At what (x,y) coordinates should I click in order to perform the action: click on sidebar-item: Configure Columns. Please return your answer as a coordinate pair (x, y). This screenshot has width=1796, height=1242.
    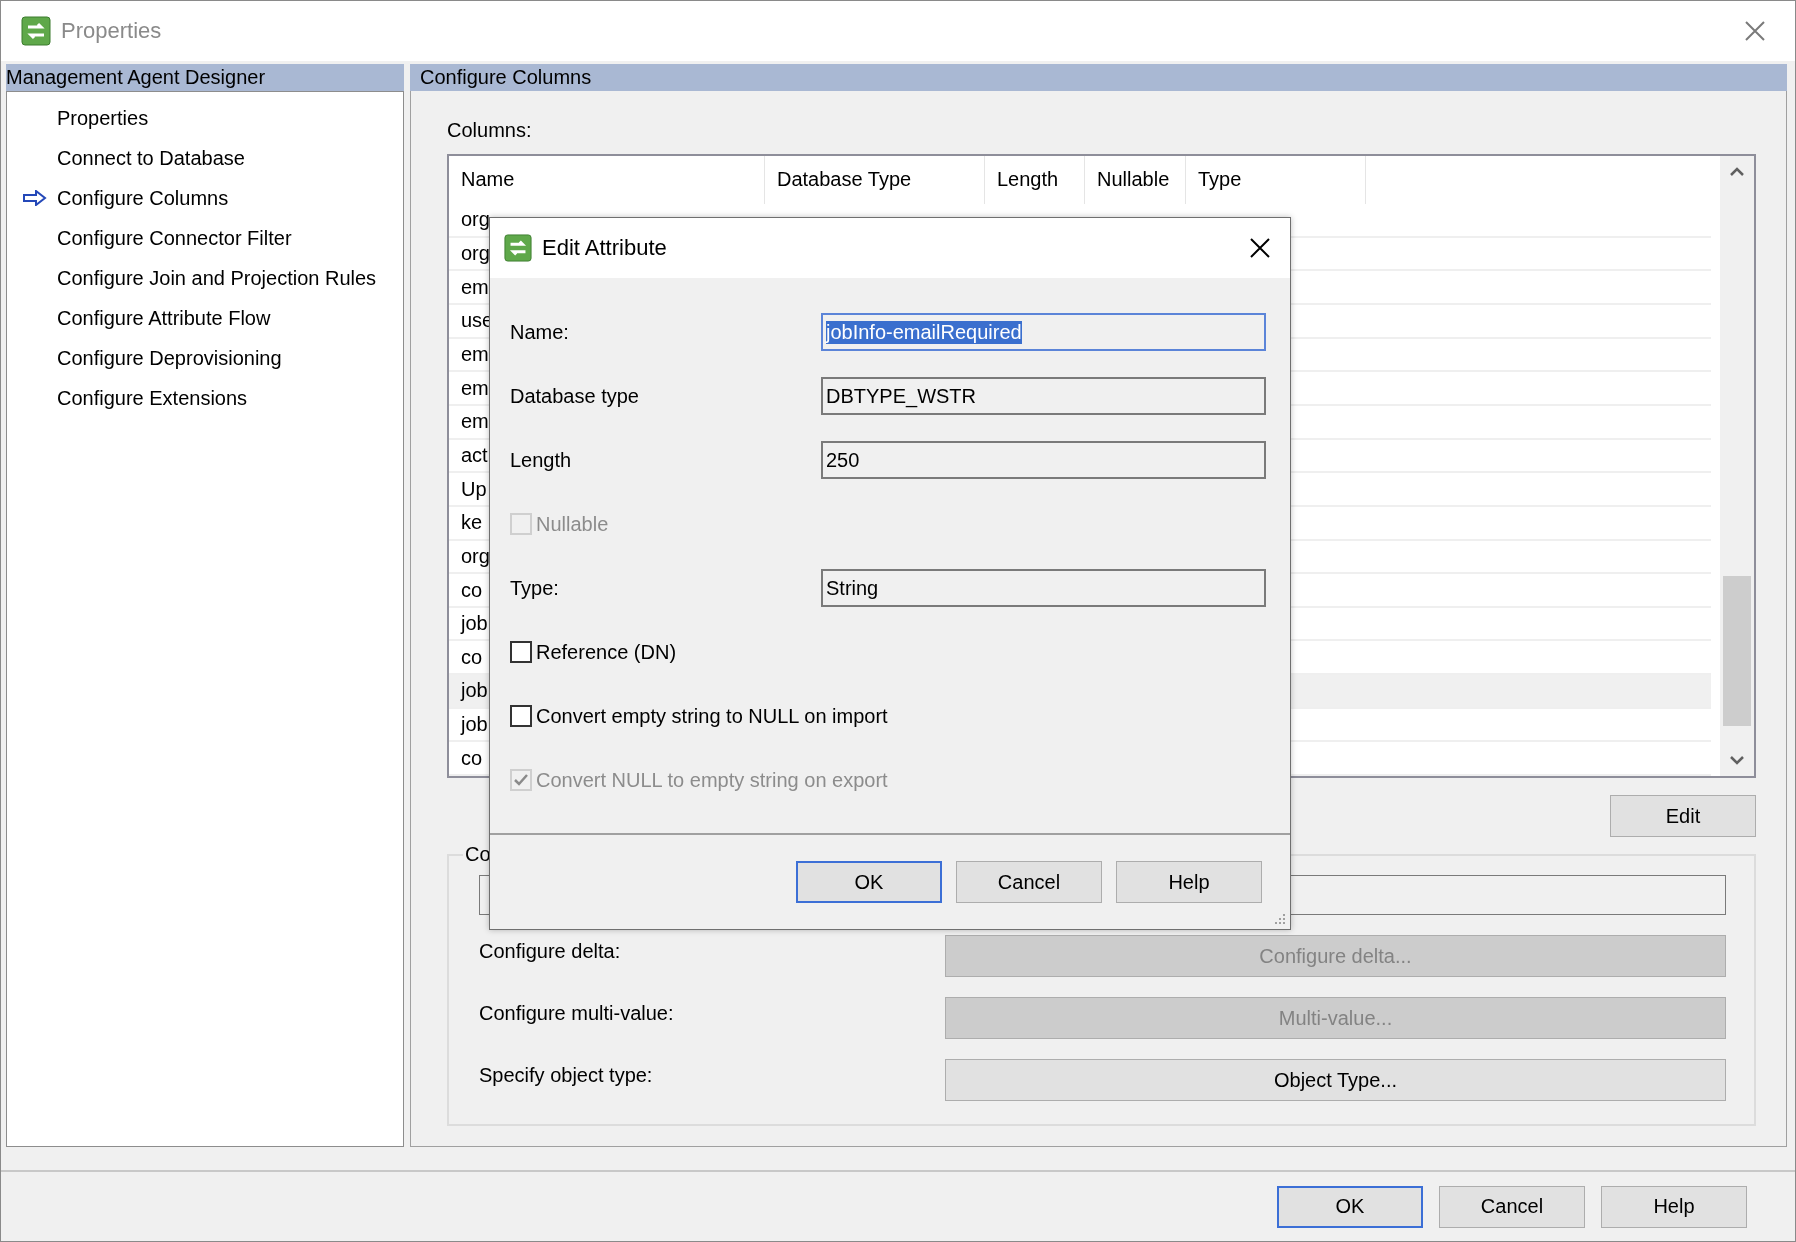
    Looking at the image, I should click on (205, 198).